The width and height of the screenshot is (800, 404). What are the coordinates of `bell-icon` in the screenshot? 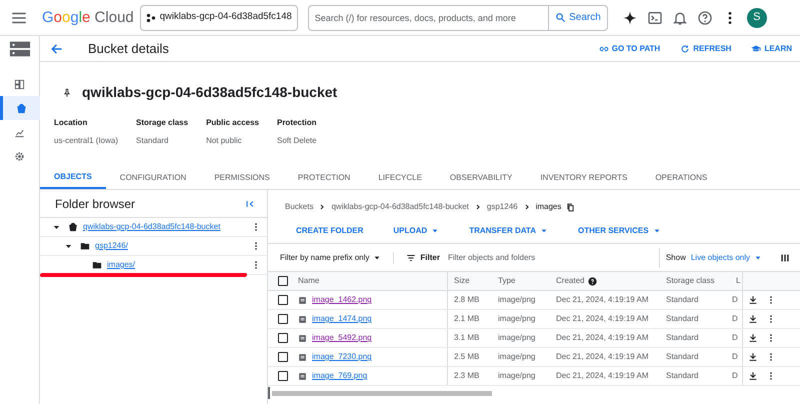 It's located at (680, 18).